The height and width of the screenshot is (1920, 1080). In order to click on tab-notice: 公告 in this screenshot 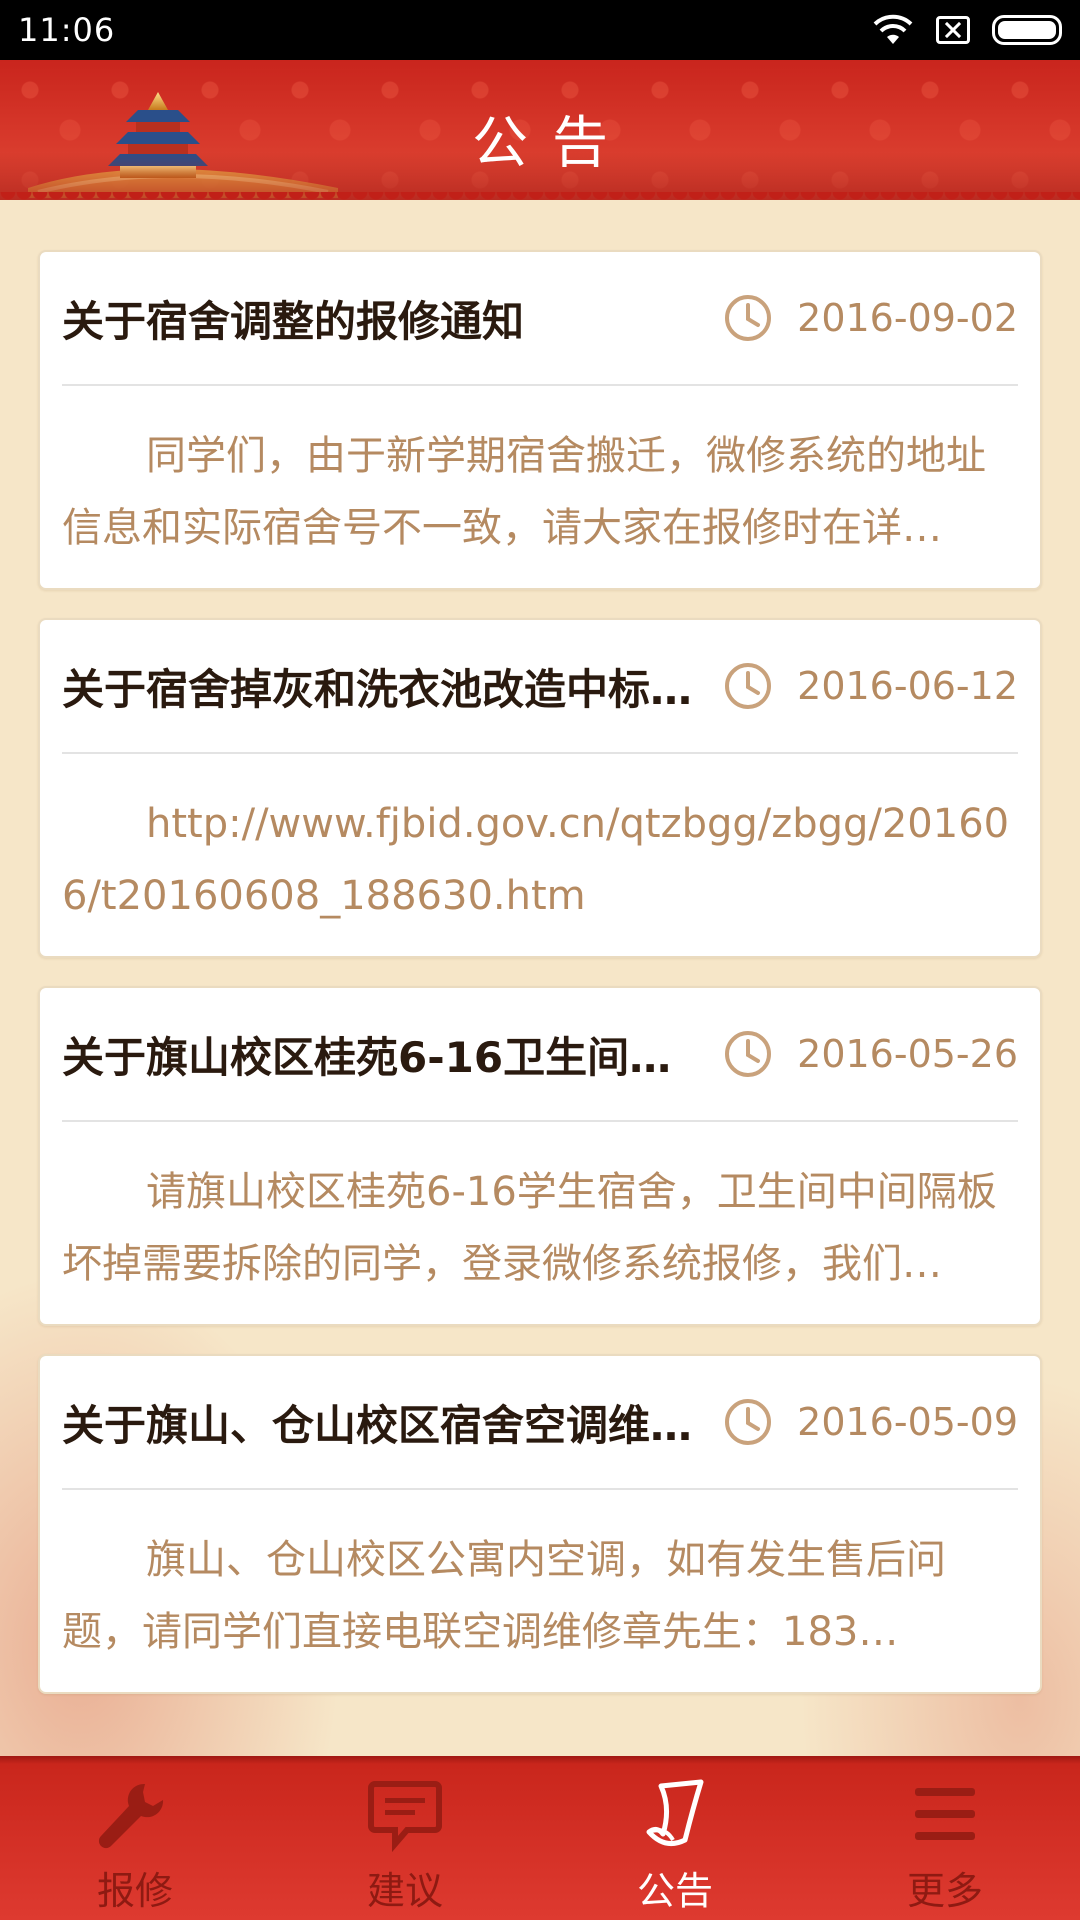, I will do `click(675, 1838)`.